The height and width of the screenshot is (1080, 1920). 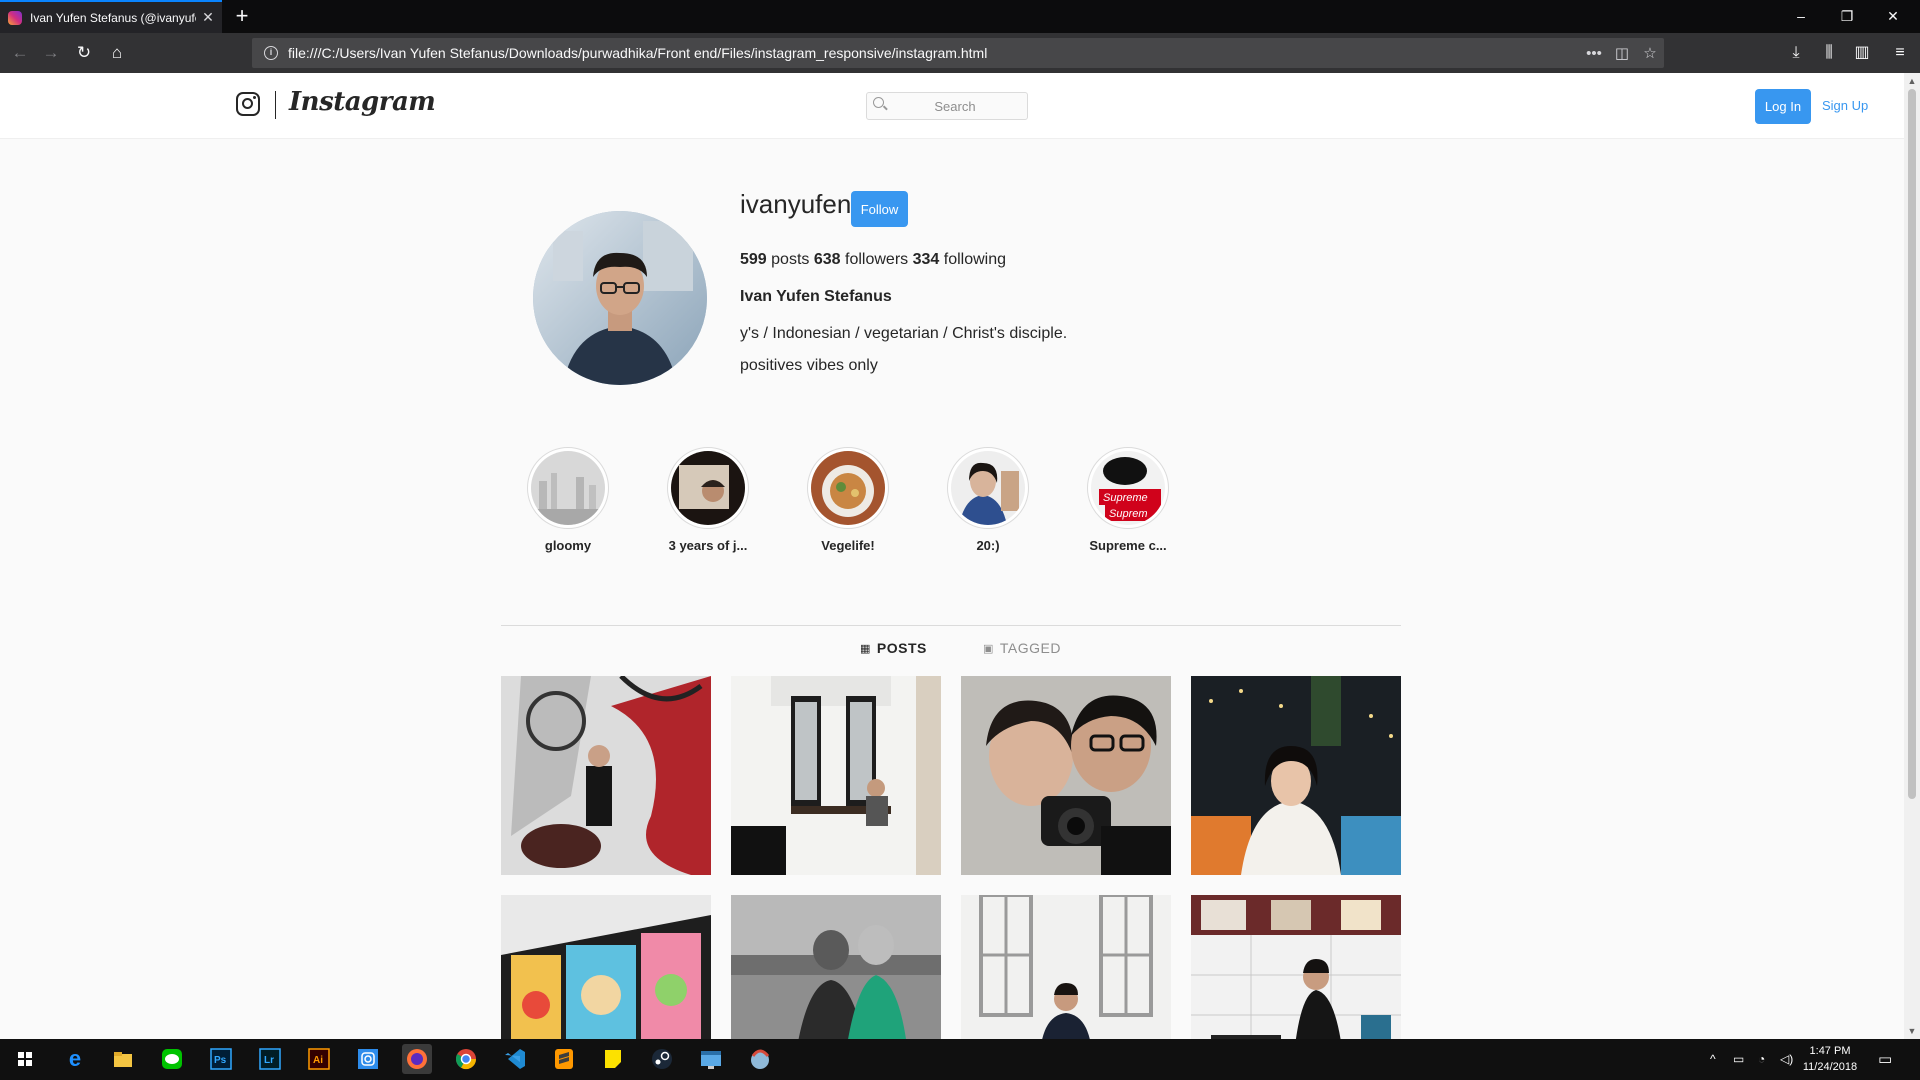 What do you see at coordinates (878, 102) in the screenshot?
I see `search-icon` at bounding box center [878, 102].